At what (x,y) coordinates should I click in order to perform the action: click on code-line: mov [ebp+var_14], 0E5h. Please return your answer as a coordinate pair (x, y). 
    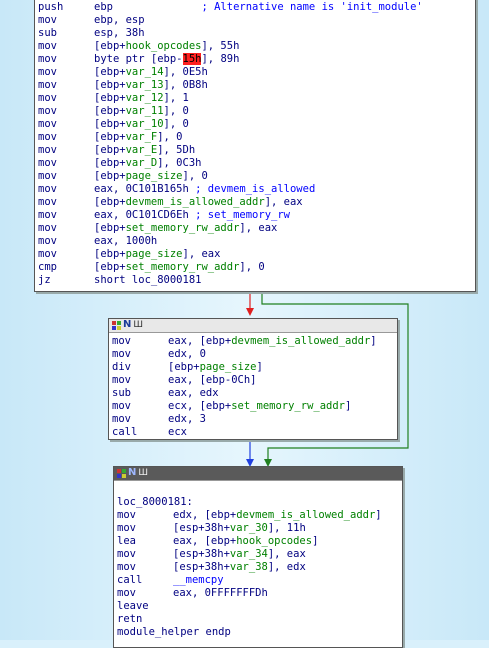
    Looking at the image, I should click on (256, 72).